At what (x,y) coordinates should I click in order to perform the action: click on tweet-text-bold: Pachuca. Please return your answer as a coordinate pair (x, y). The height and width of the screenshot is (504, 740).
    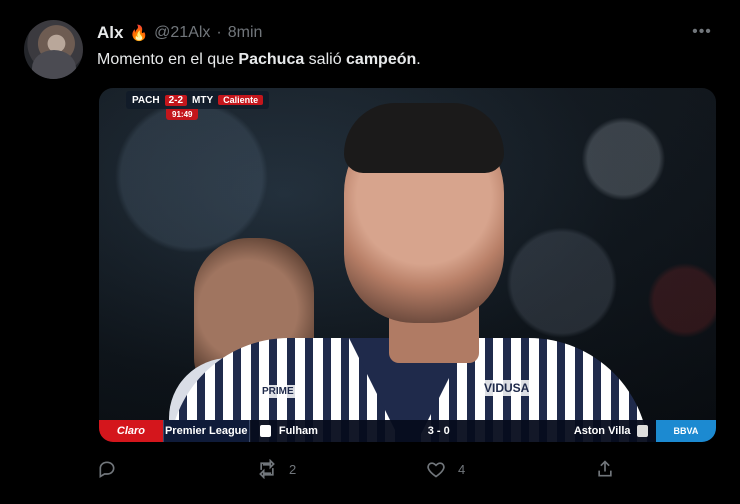
    Looking at the image, I should click on (271, 59).